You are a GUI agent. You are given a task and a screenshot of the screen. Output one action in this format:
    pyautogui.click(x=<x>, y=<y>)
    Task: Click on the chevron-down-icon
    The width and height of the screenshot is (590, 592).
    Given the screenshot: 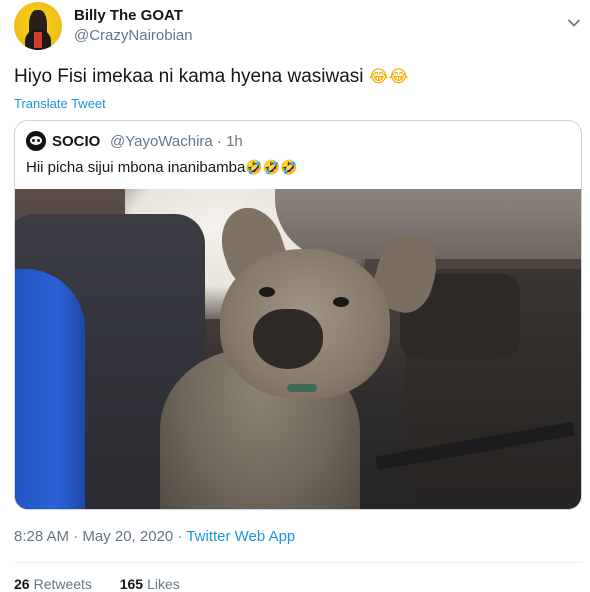 What is the action you would take?
    pyautogui.click(x=574, y=23)
    